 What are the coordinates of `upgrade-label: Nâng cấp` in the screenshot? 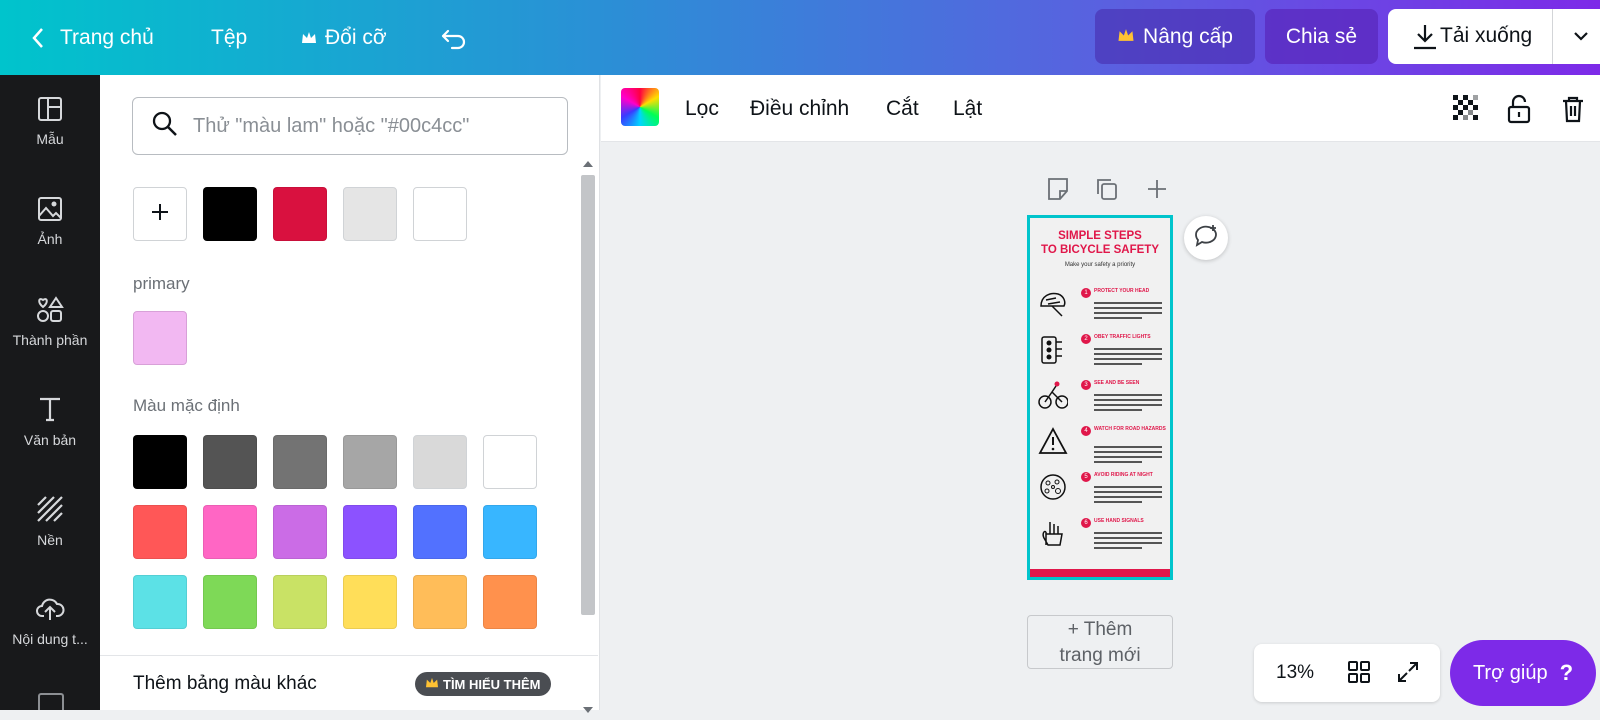 It's located at (1188, 36).